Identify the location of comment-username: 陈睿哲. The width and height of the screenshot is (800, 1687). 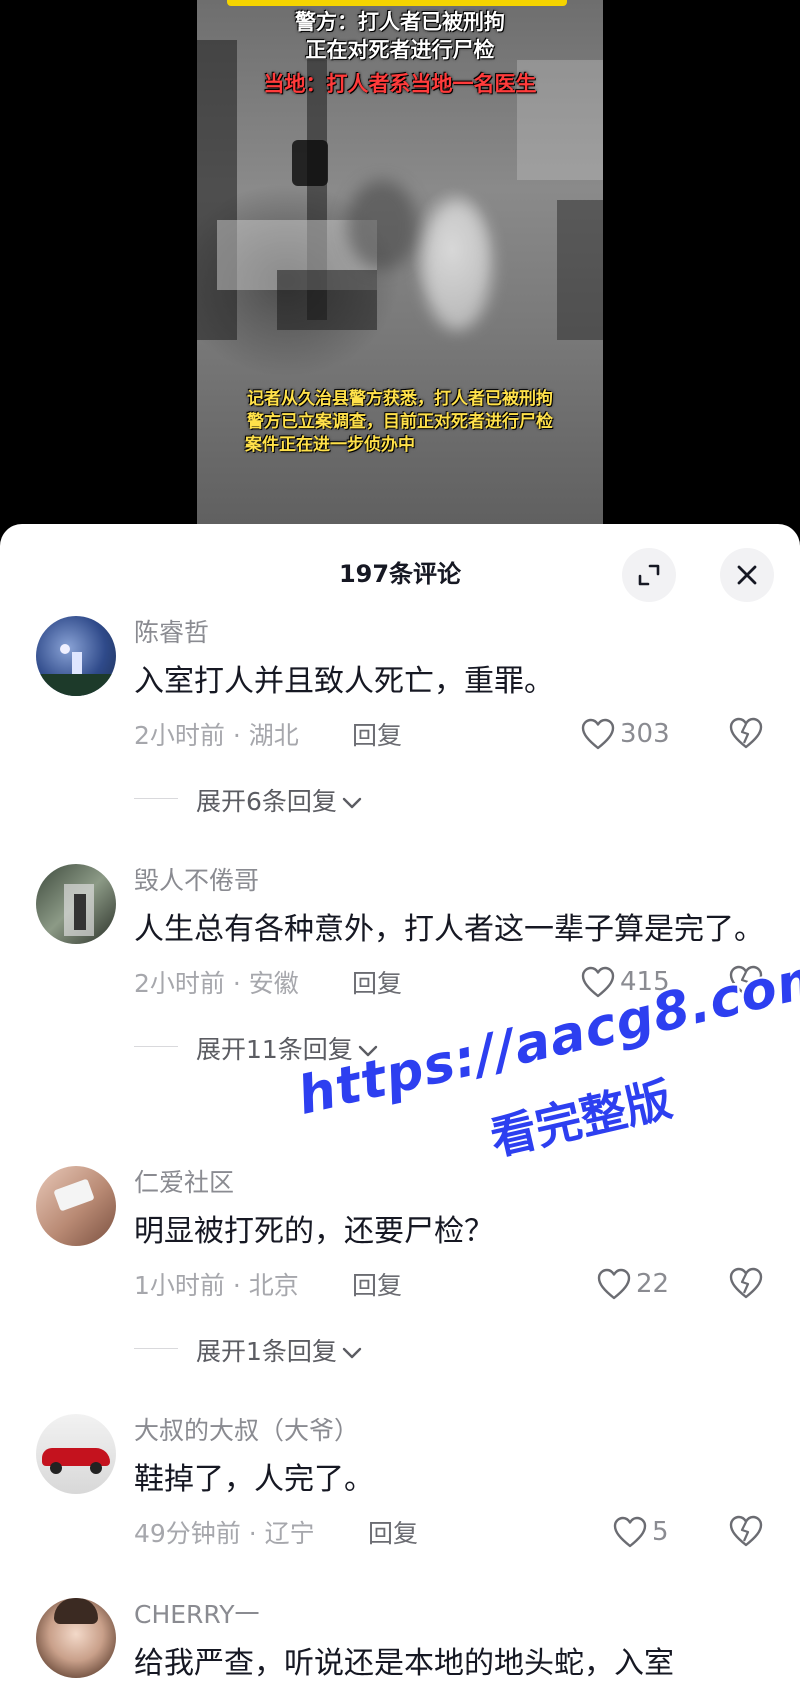
(452, 633).